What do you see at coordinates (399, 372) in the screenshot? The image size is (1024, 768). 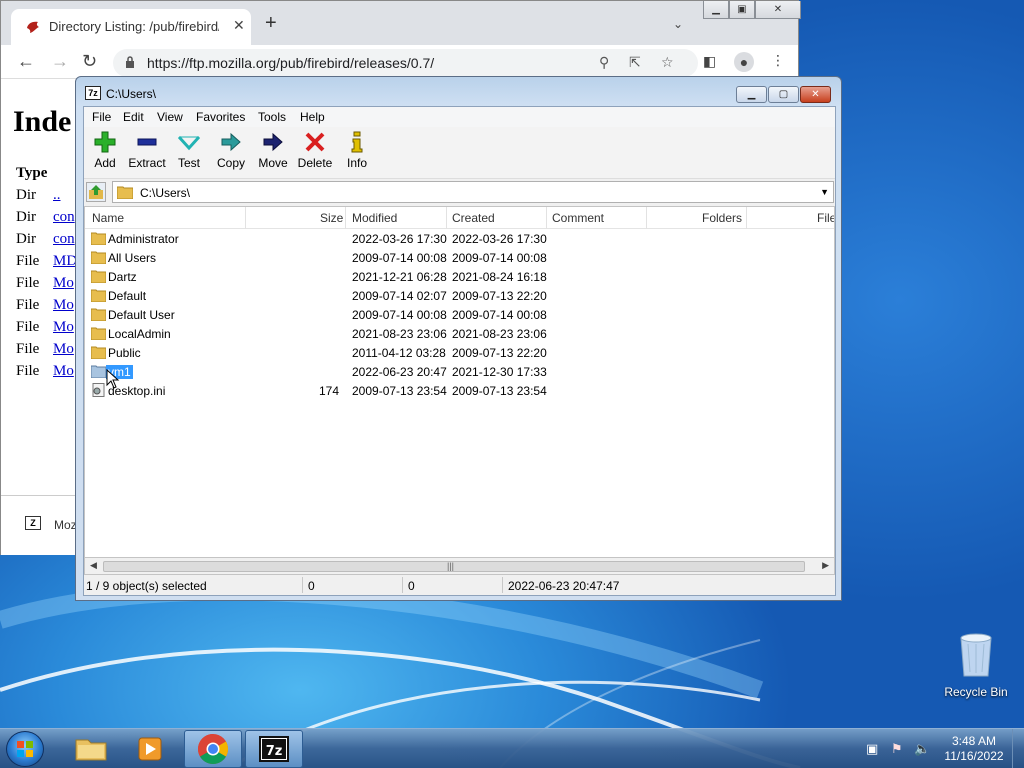 I see `file-modified: 2022-06-23 20:47` at bounding box center [399, 372].